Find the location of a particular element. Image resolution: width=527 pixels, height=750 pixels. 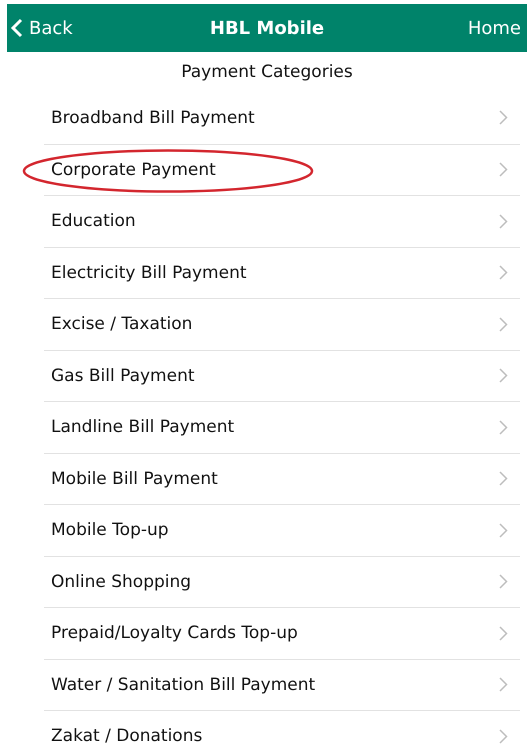

category-item: Water / Sanitation Bill Payment is located at coordinates (282, 684).